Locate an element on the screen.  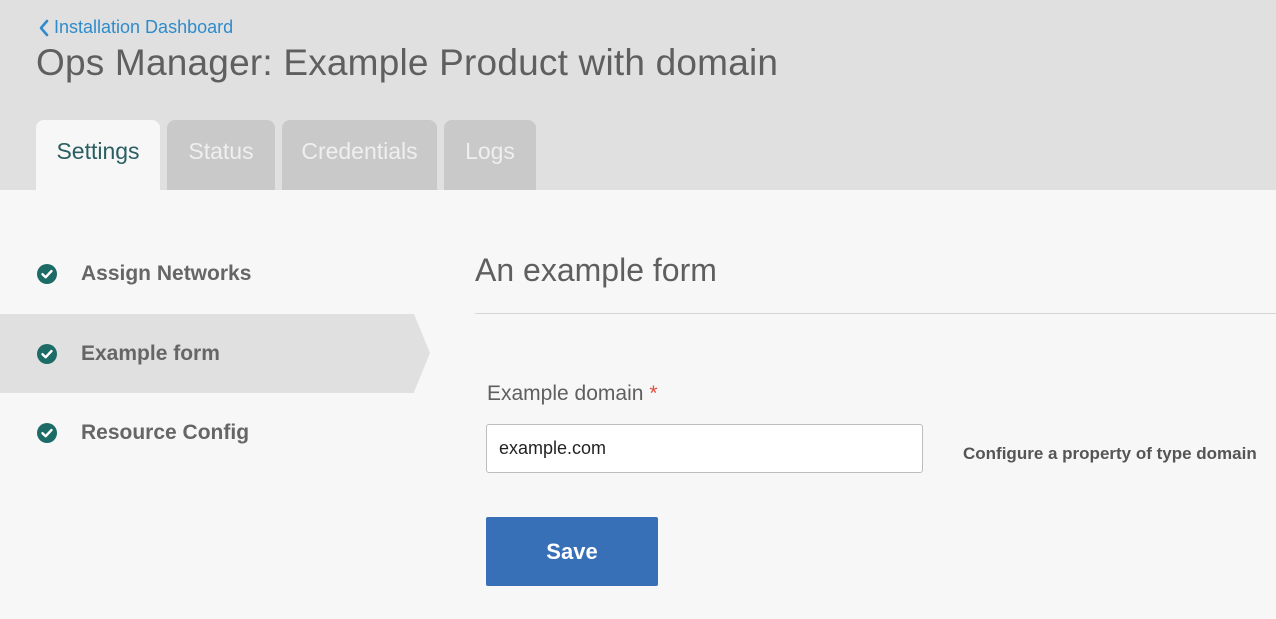
required-marker: * is located at coordinates (653, 393).